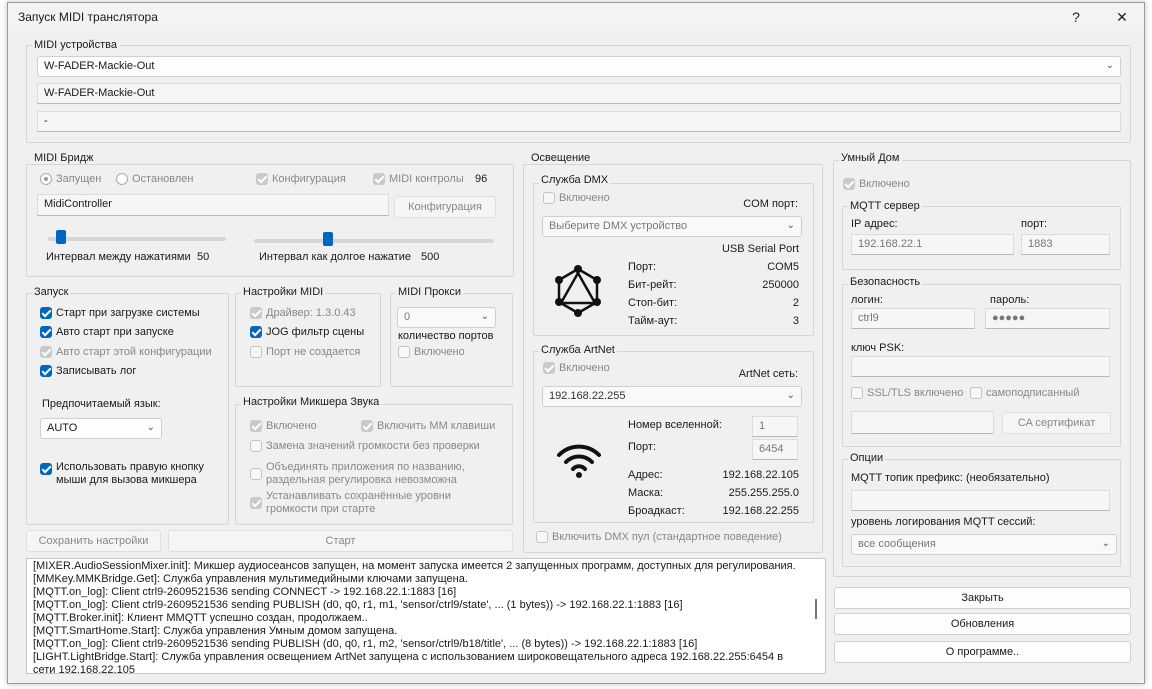 The image size is (1152, 689). I want to click on interval-press-slider-track, so click(137, 239).